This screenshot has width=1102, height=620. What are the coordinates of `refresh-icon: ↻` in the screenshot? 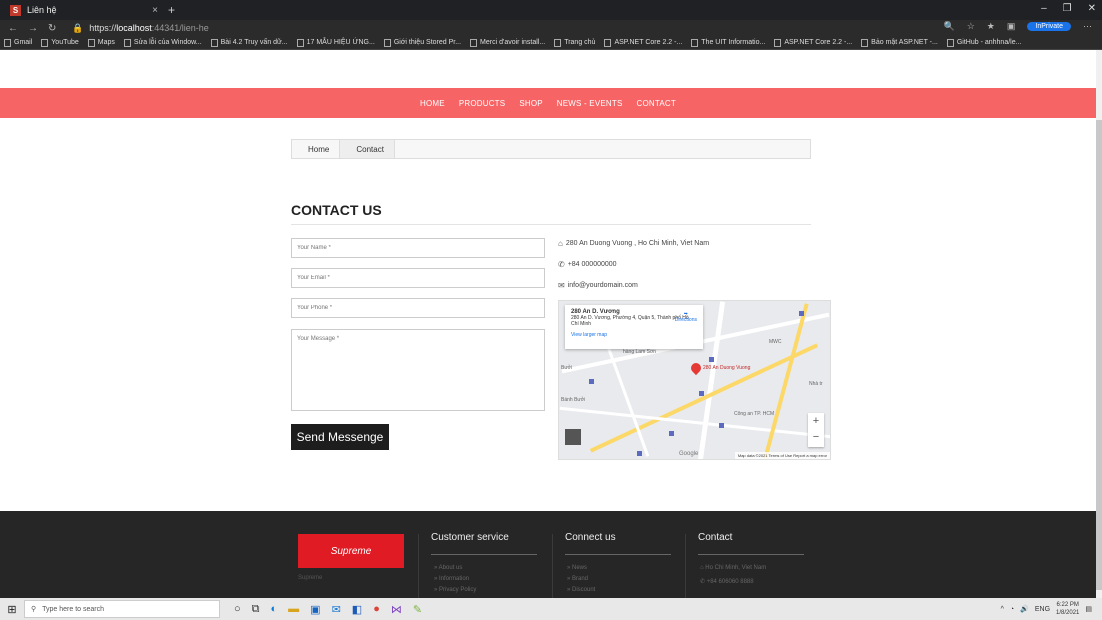 It's located at (58, 28).